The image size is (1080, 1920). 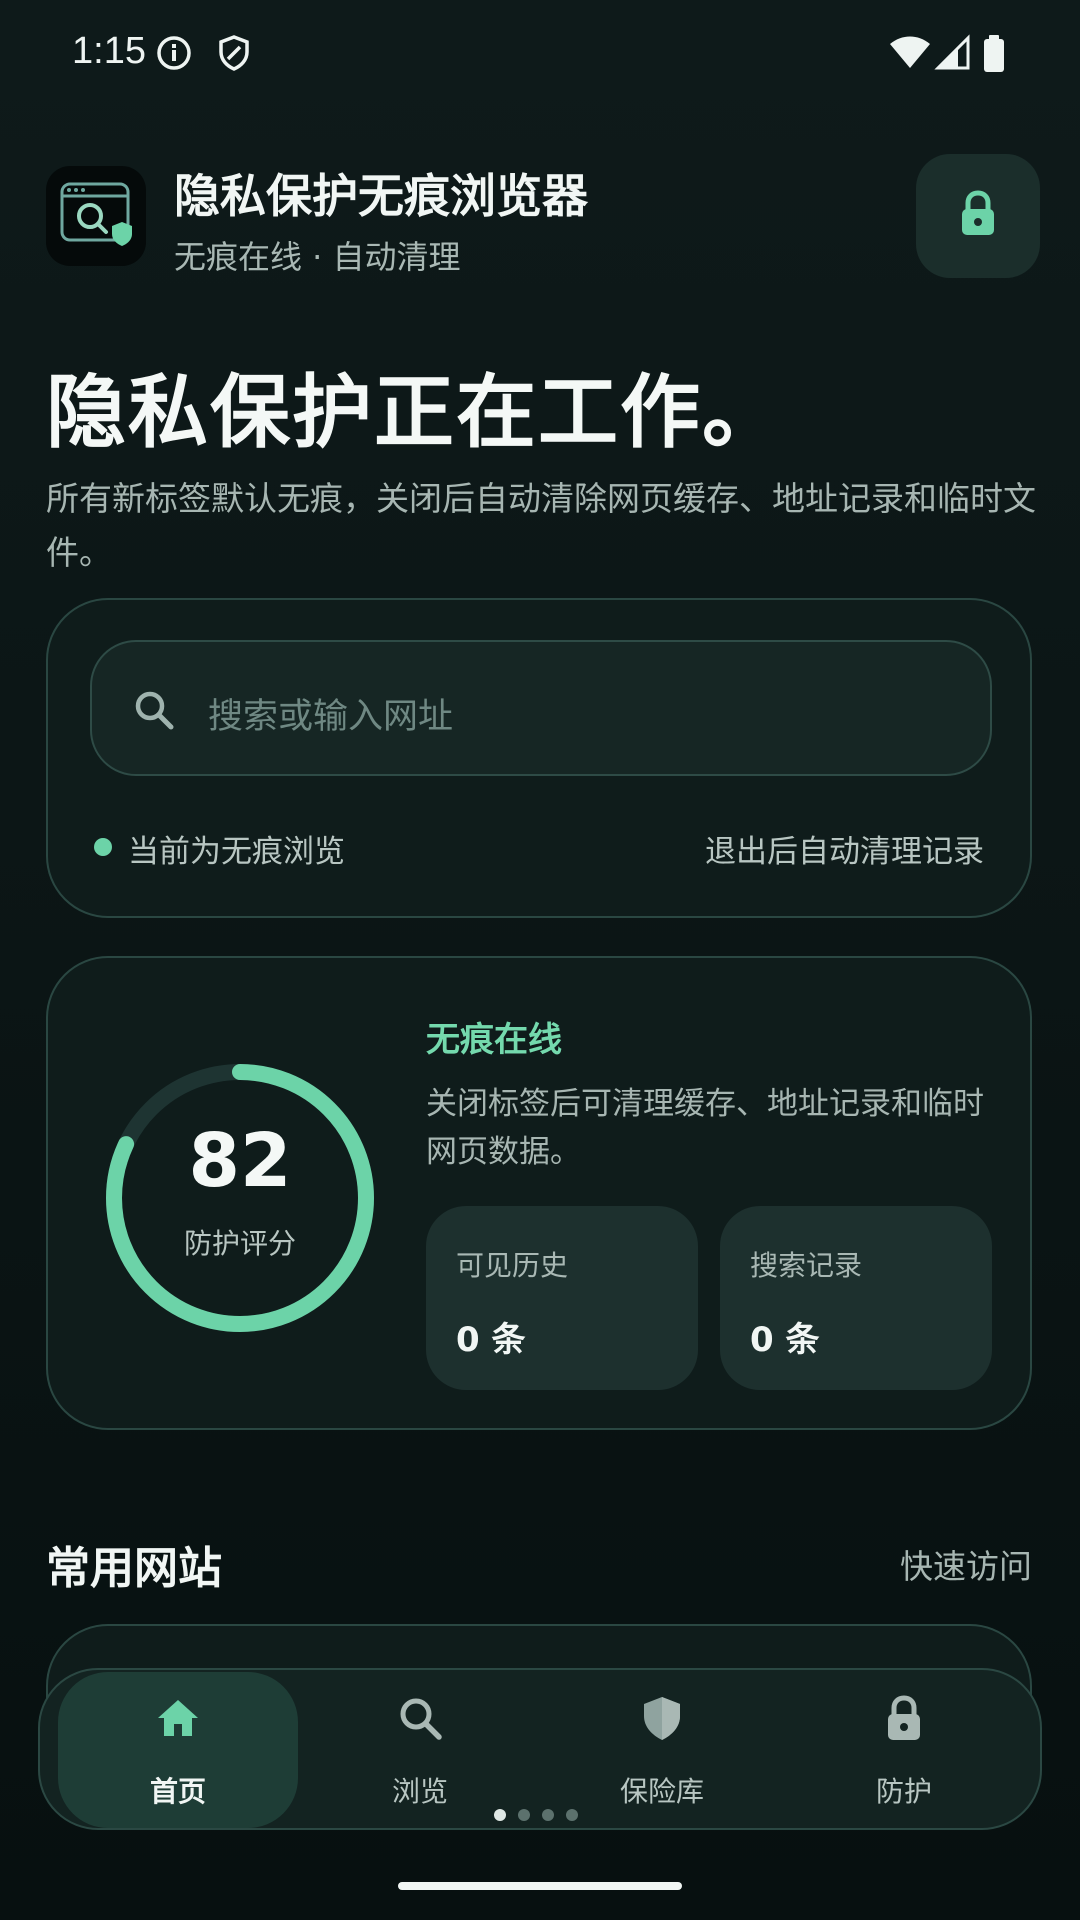 What do you see at coordinates (177, 1791) in the screenshot?
I see `nav-label: 首页` at bounding box center [177, 1791].